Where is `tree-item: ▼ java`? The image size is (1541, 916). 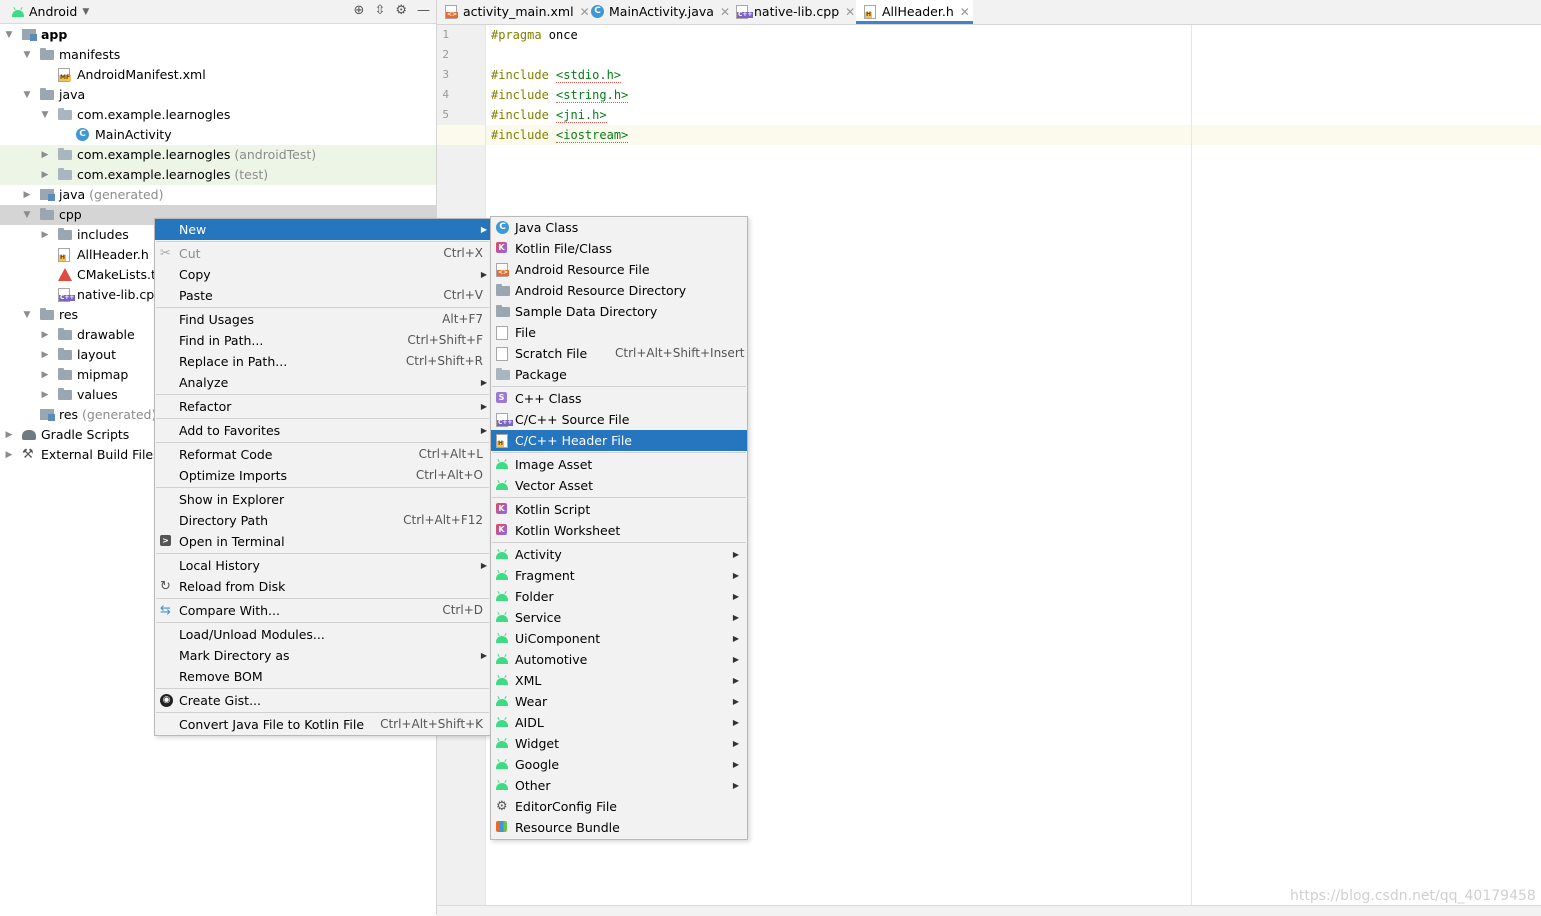
tree-item: ▼ java is located at coordinates (218, 95).